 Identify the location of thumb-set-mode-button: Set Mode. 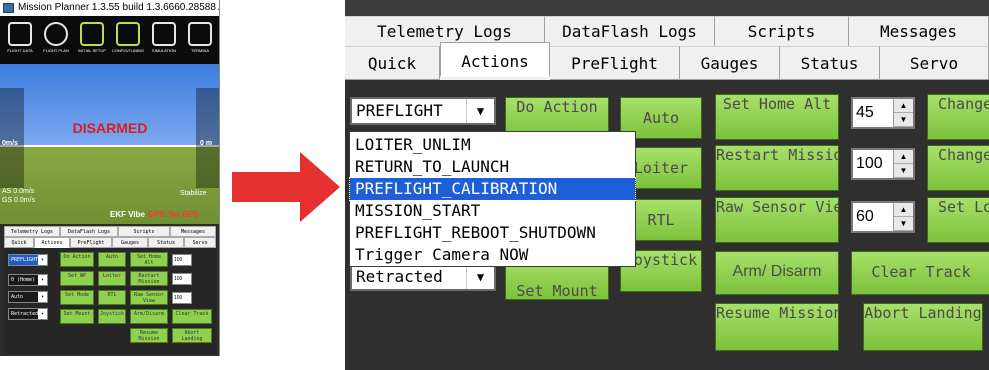
(77, 297).